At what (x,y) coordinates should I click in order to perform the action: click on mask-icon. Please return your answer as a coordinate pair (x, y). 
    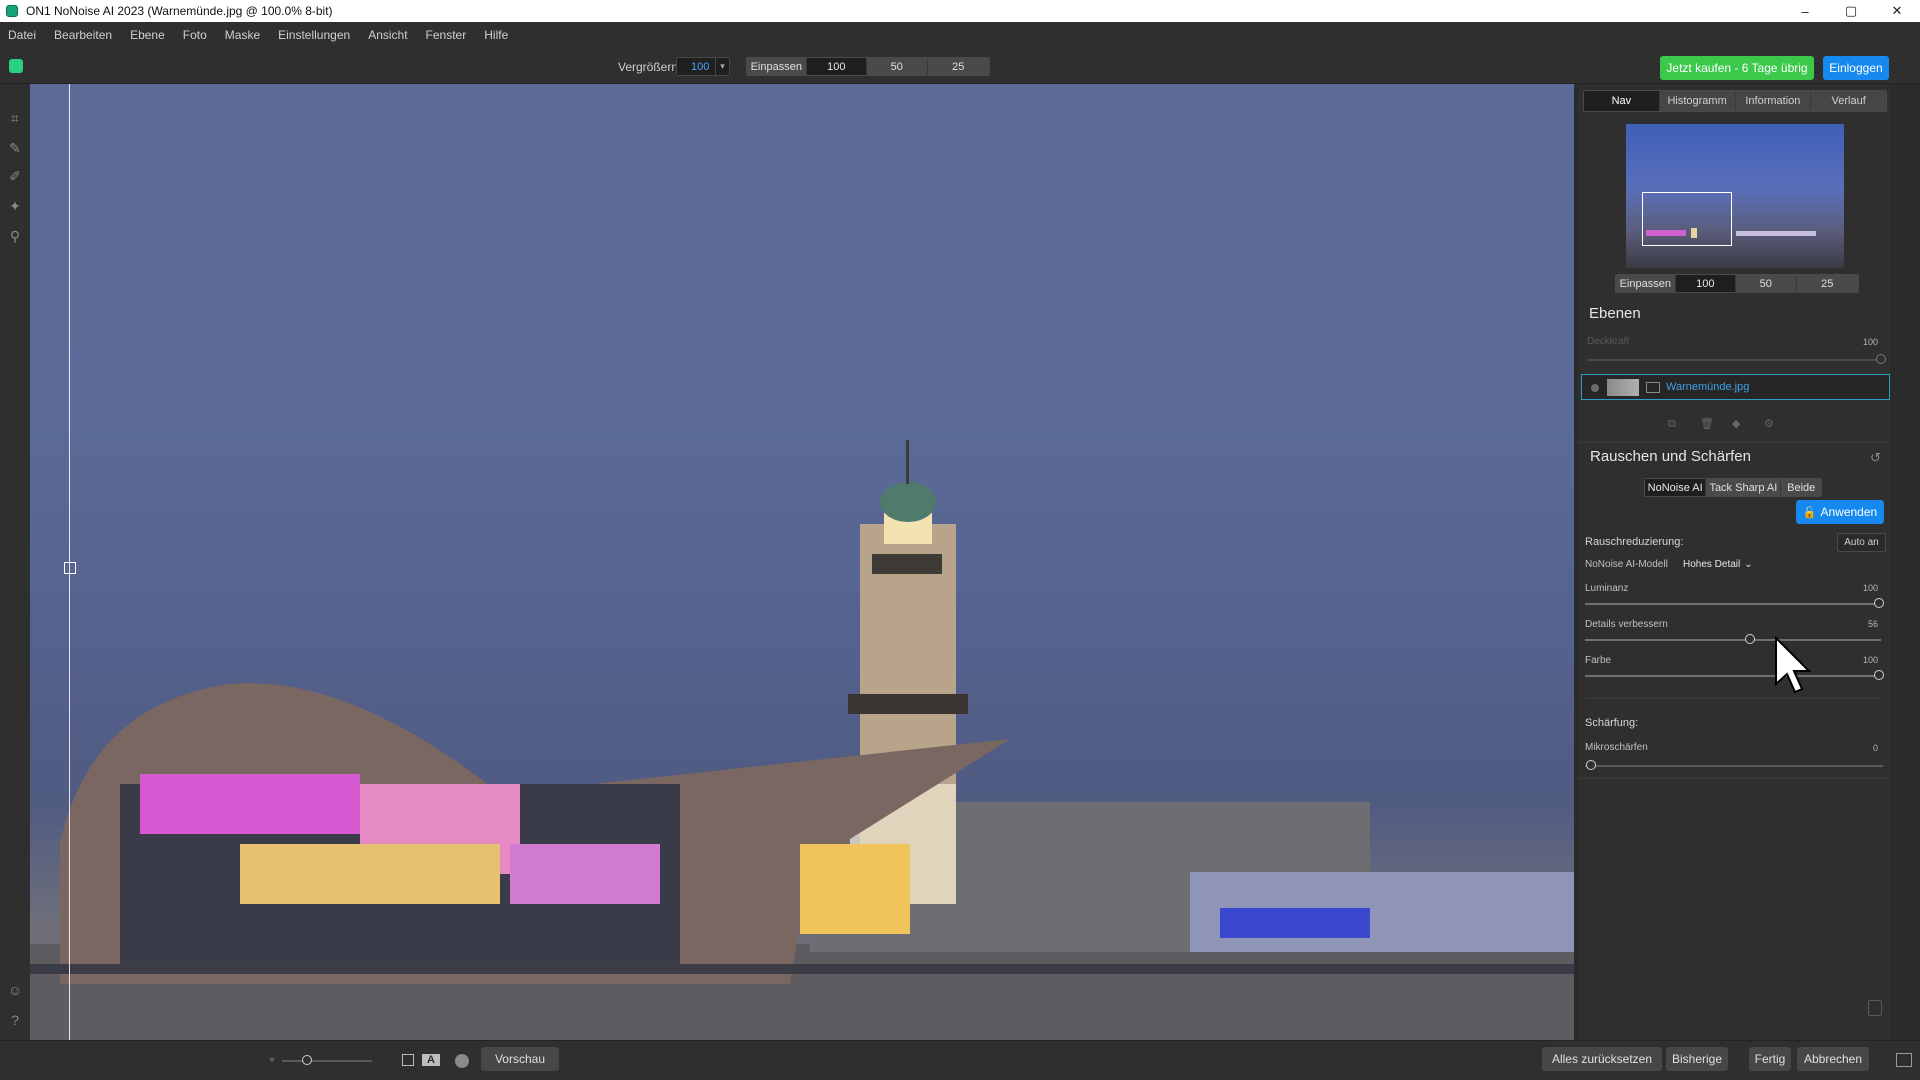
    Looking at the image, I should click on (1653, 387).